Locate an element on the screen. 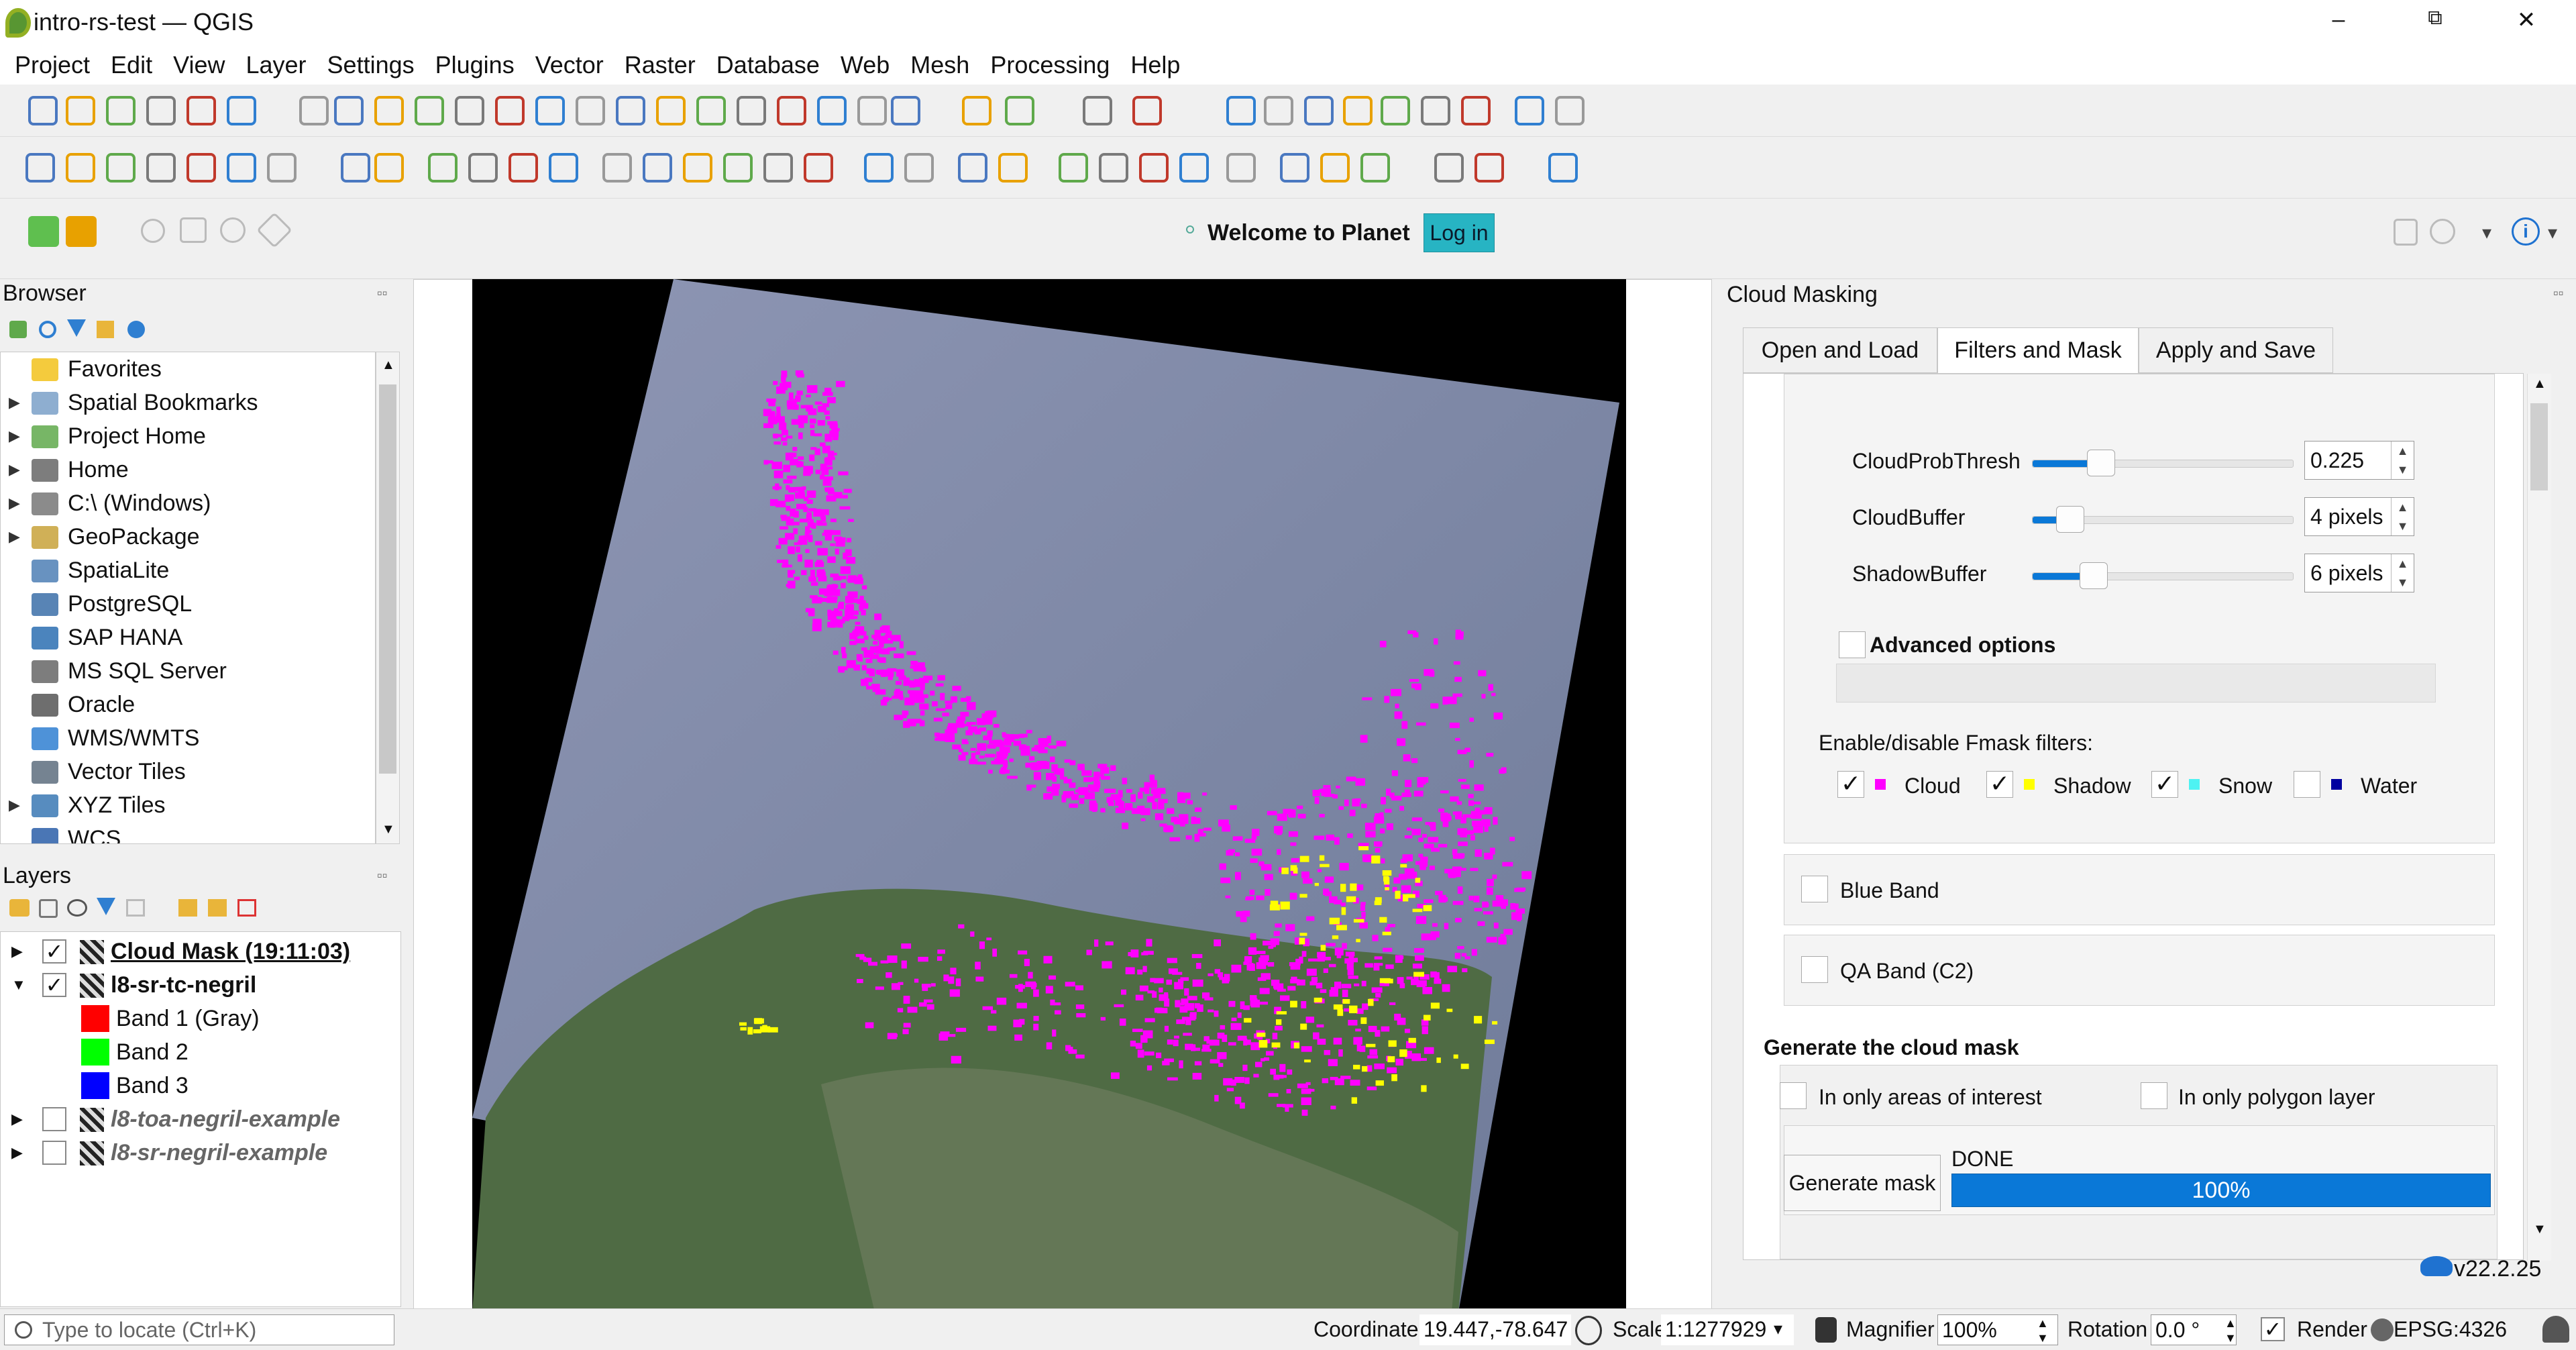  save-edits-icon is located at coordinates (443, 168).